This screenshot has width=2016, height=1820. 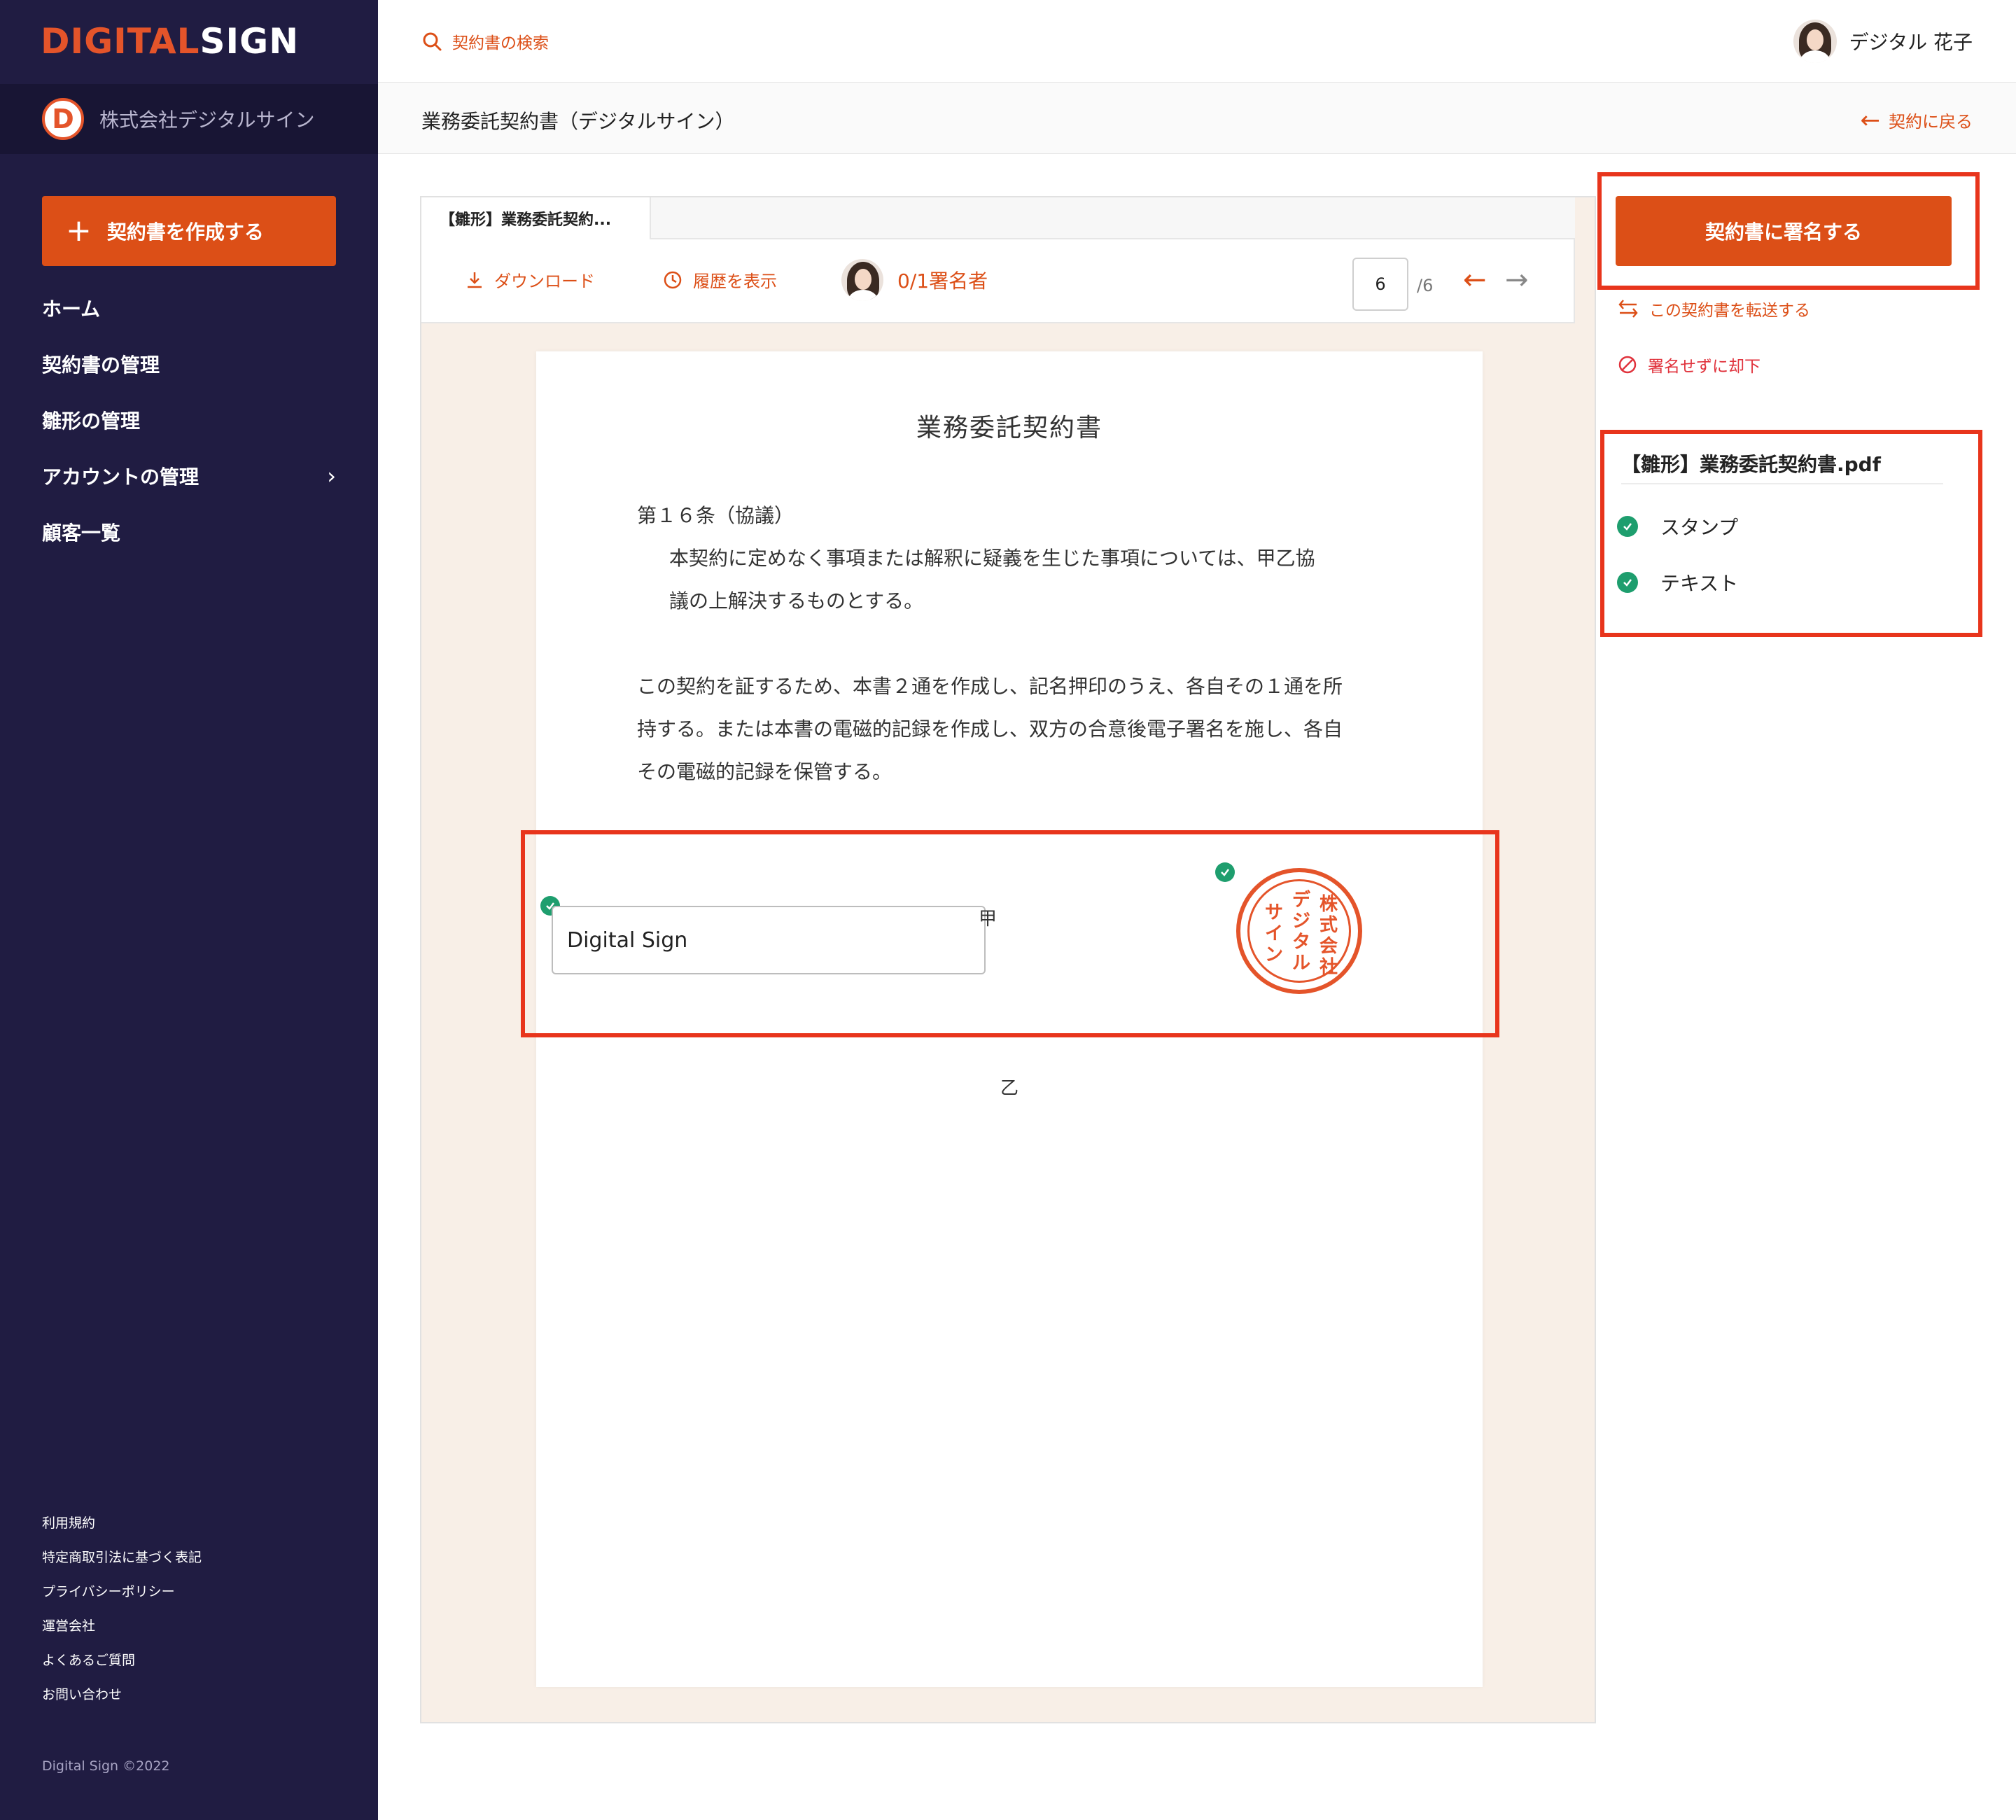 What do you see at coordinates (1301, 900) in the screenshot?
I see `seal-char: デ` at bounding box center [1301, 900].